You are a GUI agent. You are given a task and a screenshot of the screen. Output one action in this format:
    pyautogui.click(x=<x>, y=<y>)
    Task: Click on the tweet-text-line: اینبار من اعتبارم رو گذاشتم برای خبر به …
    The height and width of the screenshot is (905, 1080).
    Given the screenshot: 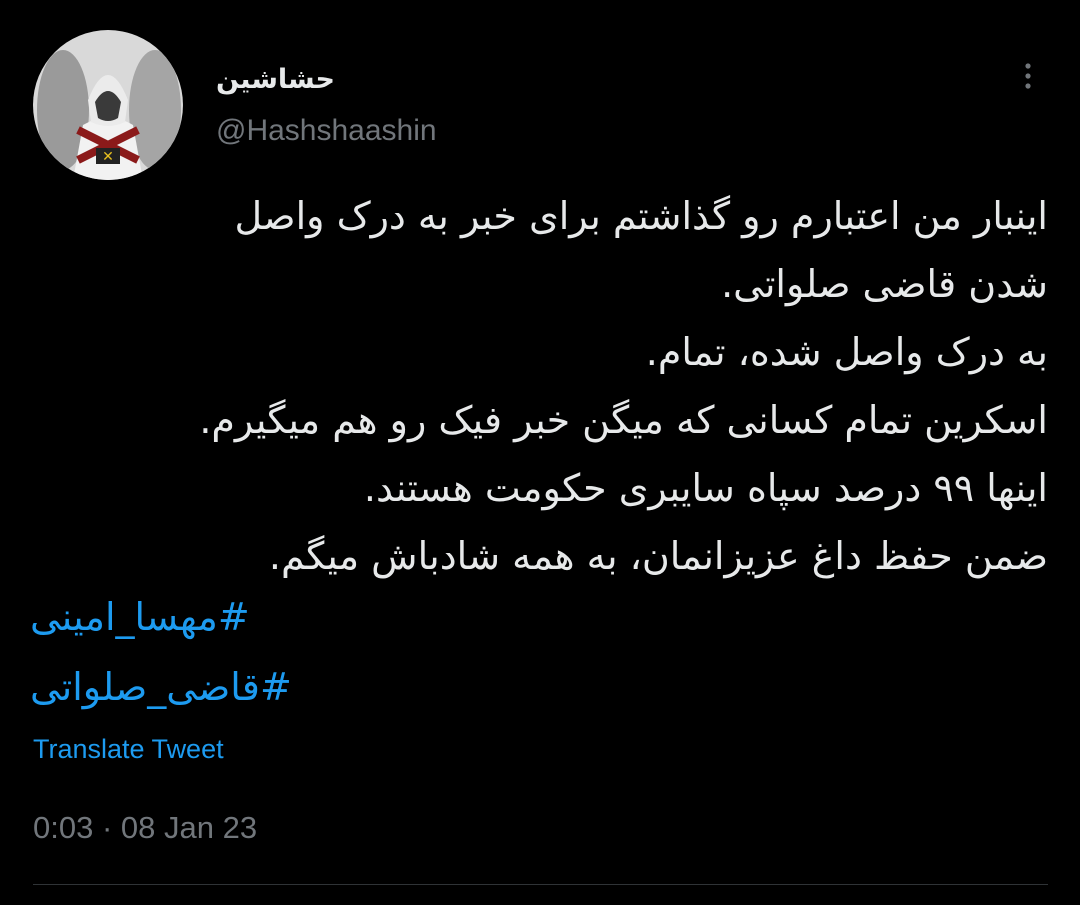 What is the action you would take?
    pyautogui.click(x=641, y=216)
    